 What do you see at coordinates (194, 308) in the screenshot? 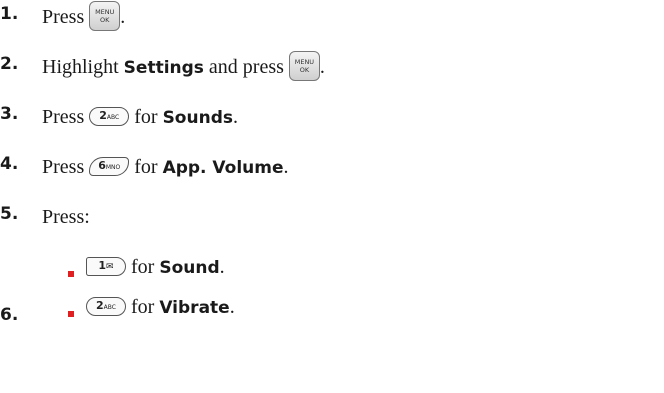
I see `step-bold: Vibrate` at bounding box center [194, 308].